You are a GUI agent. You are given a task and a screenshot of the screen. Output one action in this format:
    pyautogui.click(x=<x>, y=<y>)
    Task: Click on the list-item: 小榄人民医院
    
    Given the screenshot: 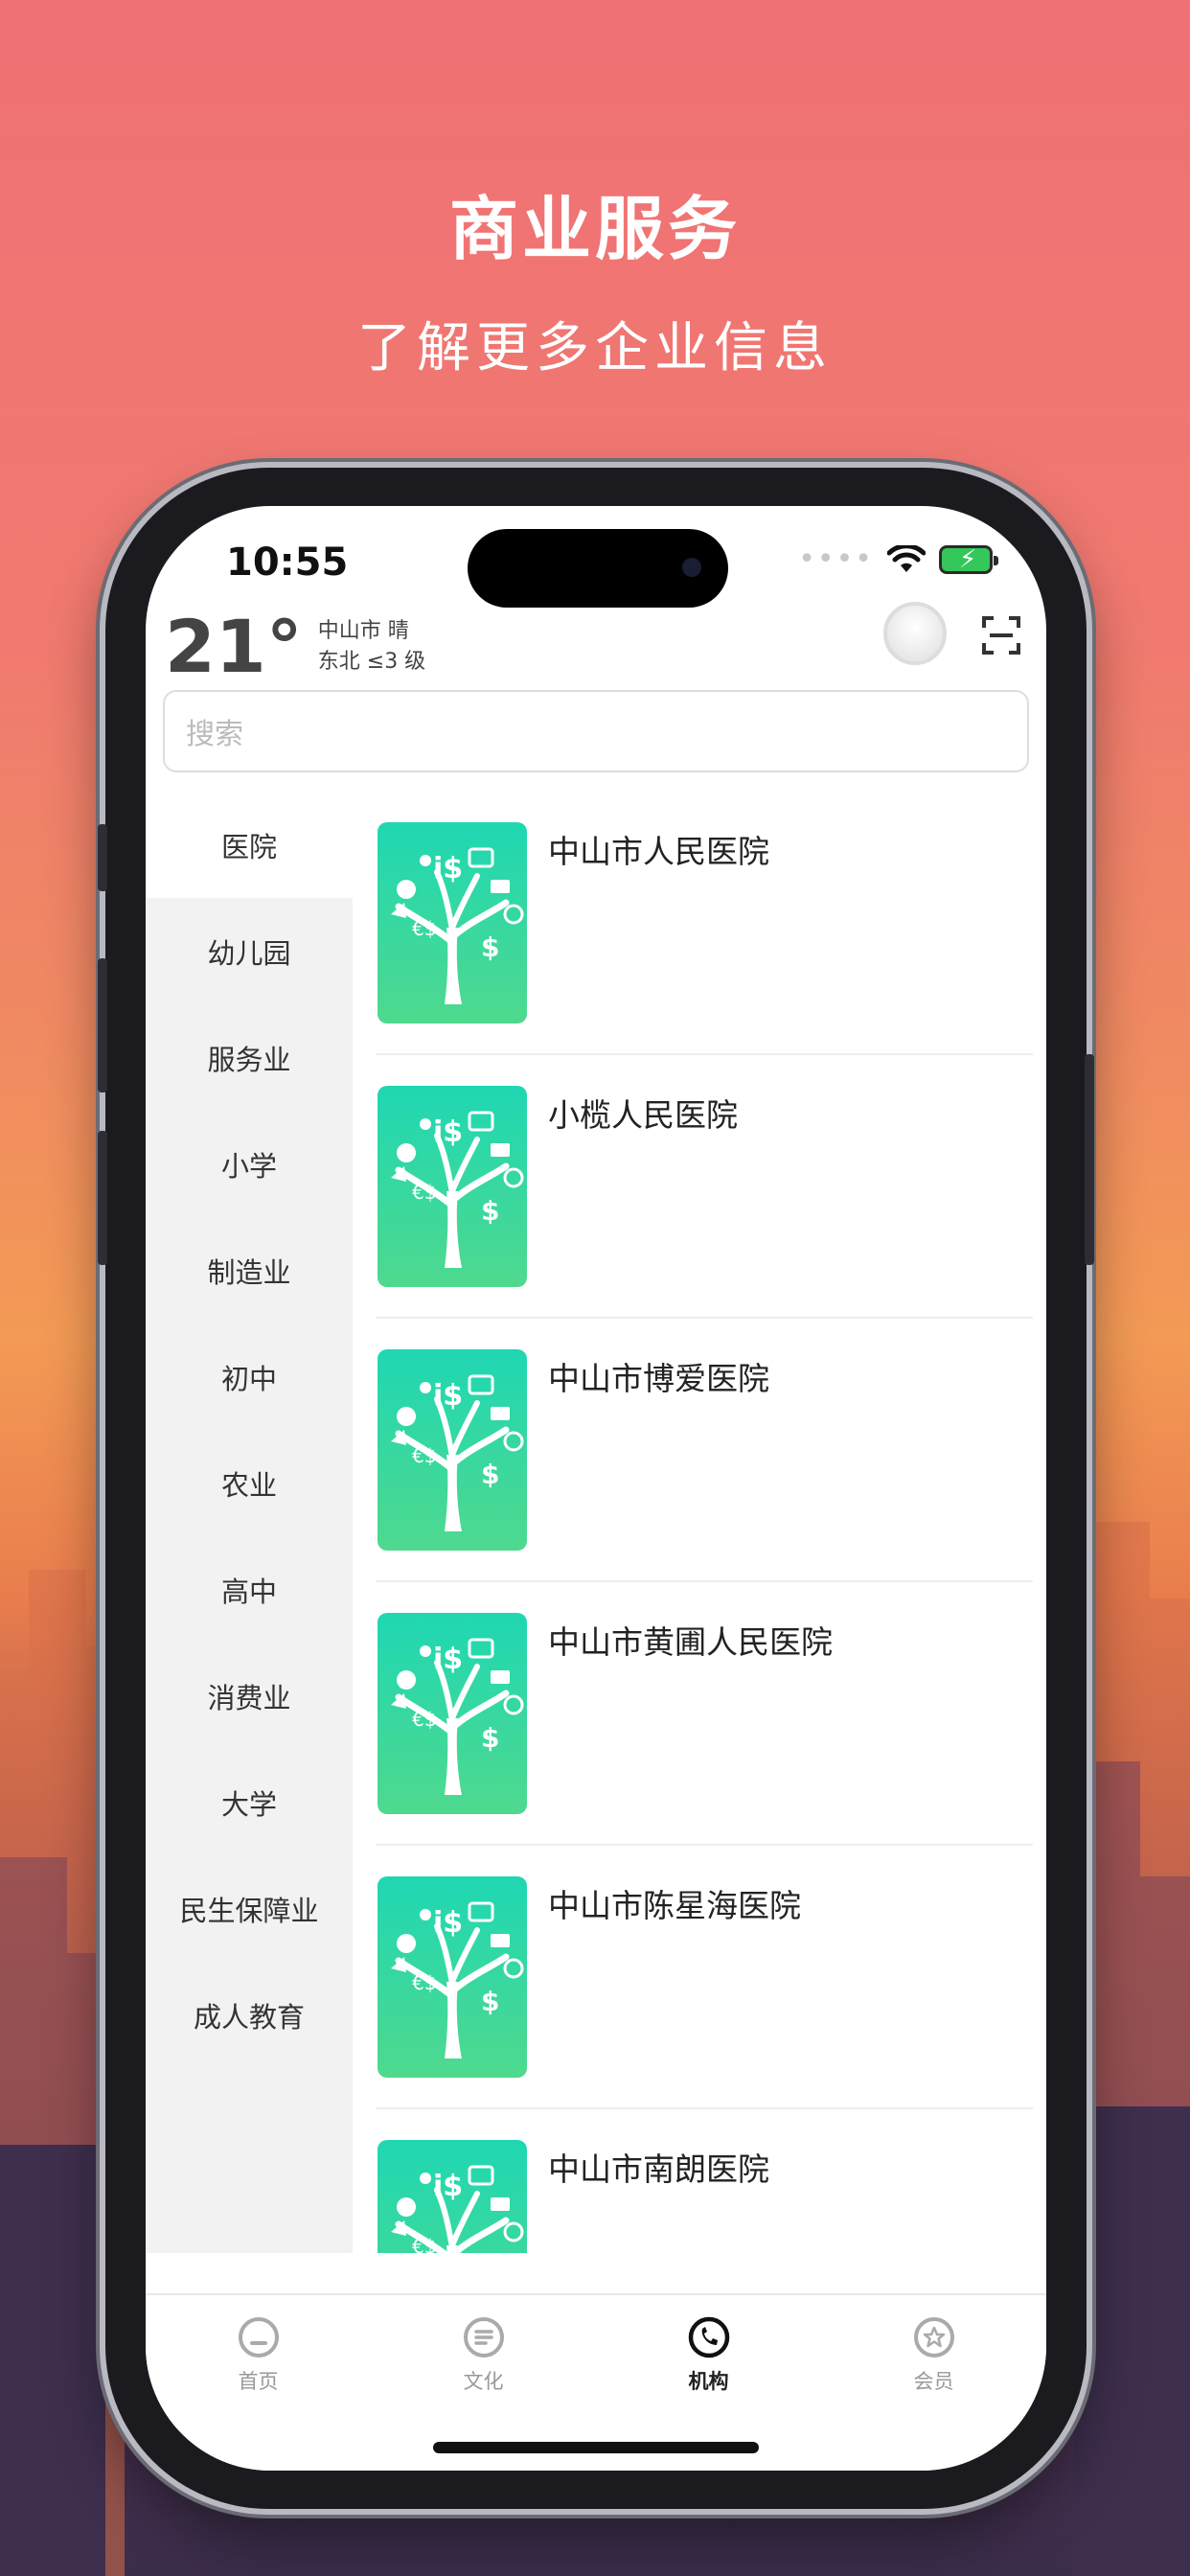 What is the action you would take?
    pyautogui.click(x=704, y=1187)
    